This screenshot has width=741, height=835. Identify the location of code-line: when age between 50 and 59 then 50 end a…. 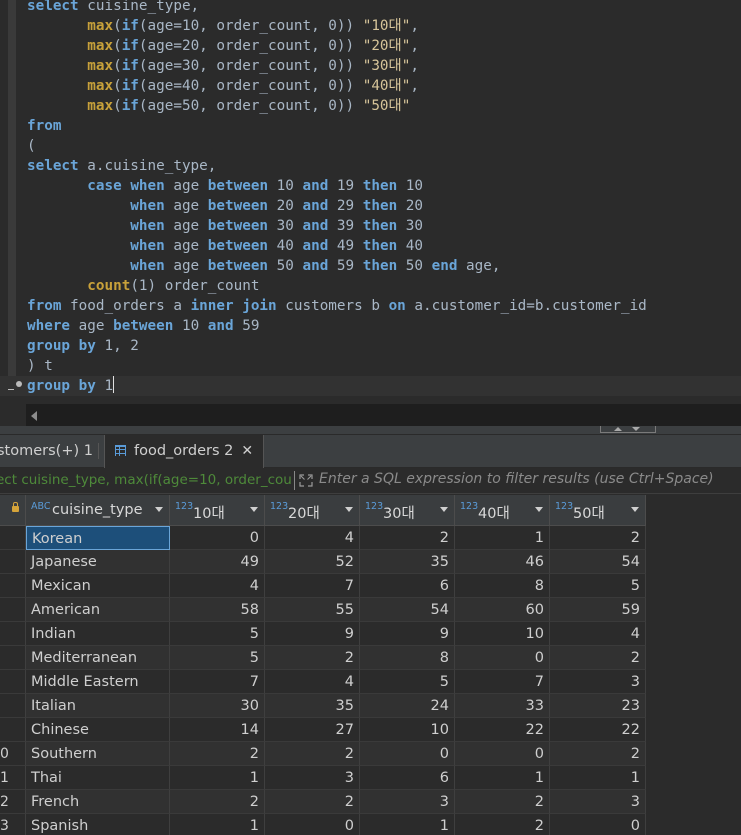
(263, 266).